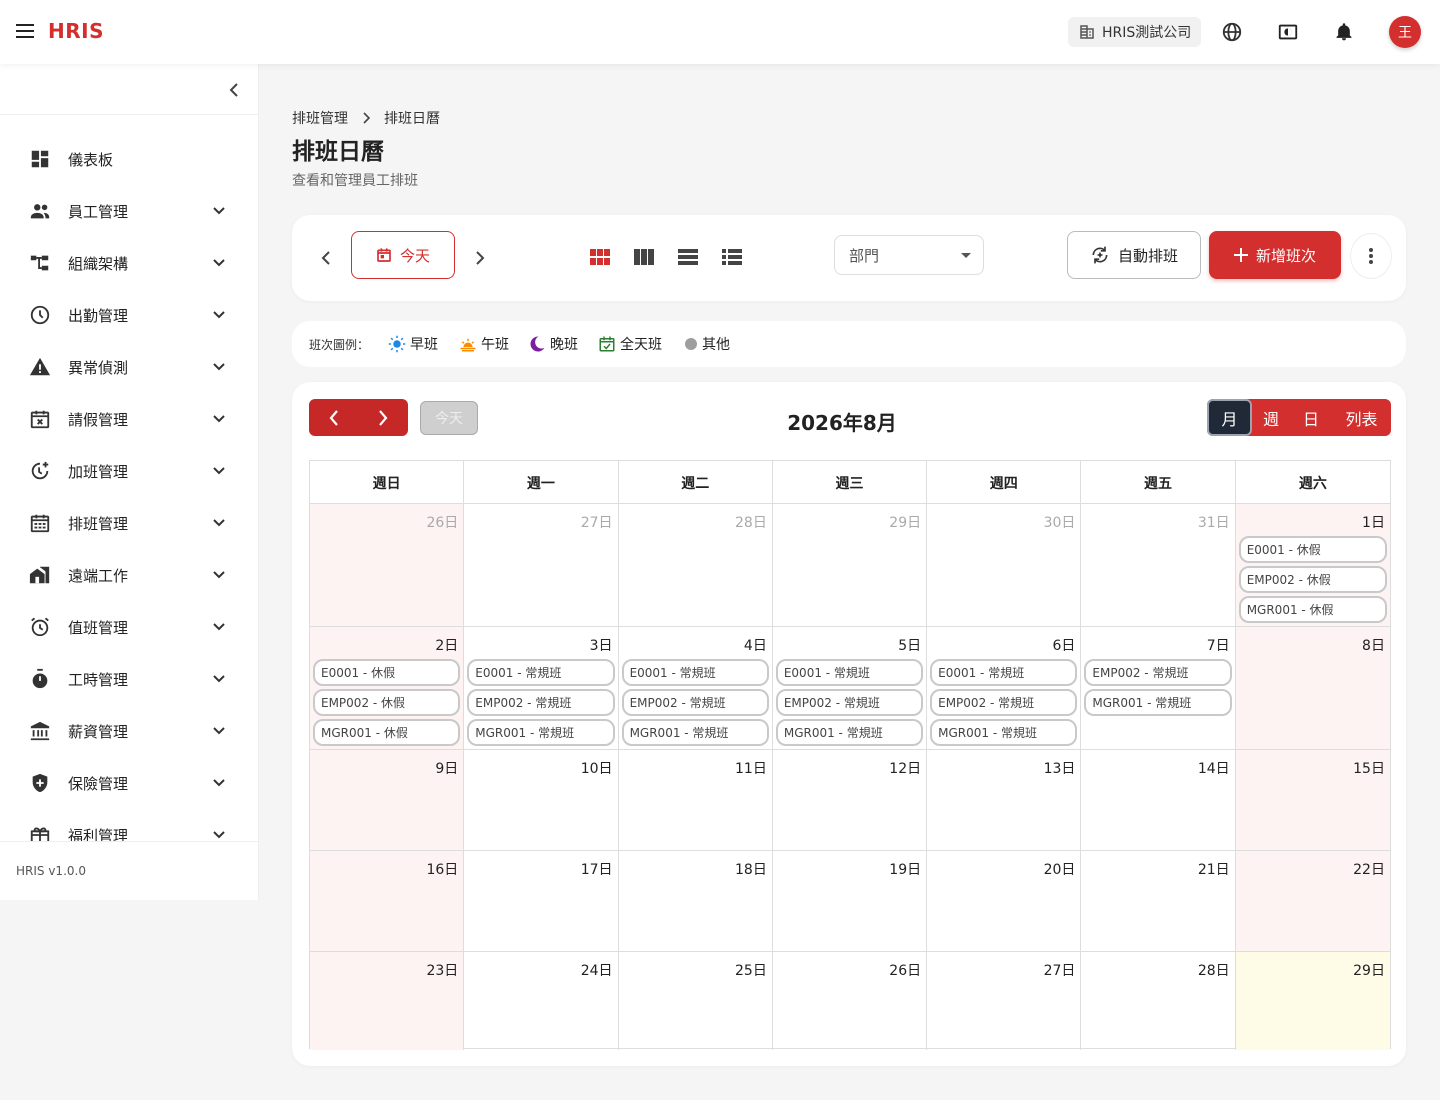  I want to click on day-cell: 1日 E0001 - 休假 EMP002 - 休假 MGR001 - 休假, so click(1312, 565).